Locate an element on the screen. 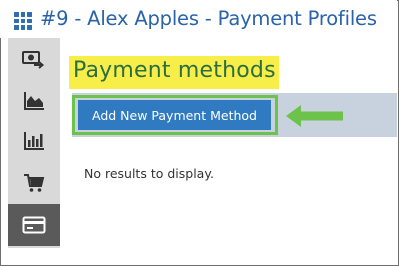 Image resolution: width=399 pixels, height=266 pixels. add-payment-method-button: Add New Payment Method is located at coordinates (174, 115).